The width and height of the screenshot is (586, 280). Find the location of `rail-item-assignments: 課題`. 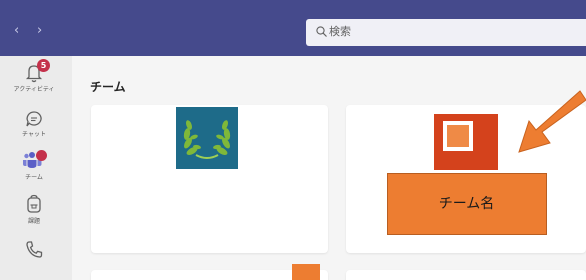

rail-item-assignments: 課題 is located at coordinates (36, 210).